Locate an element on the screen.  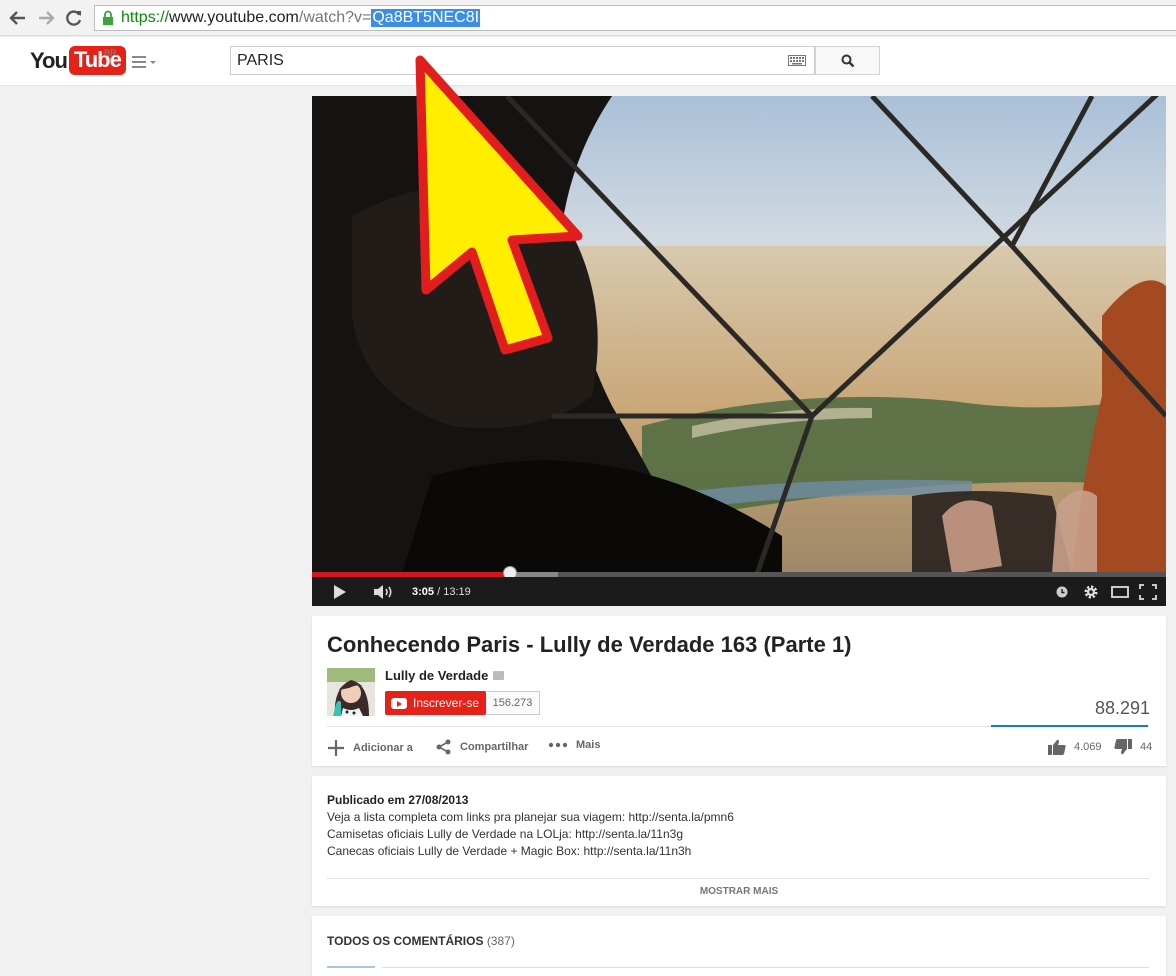
subscribe-button: Inscrever-se is located at coordinates (435, 703).